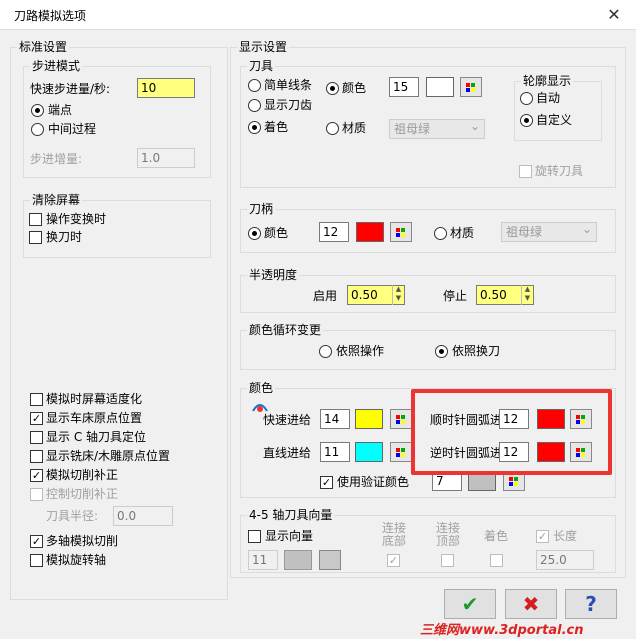 The image size is (636, 639). Describe the element at coordinates (261, 66) in the screenshot. I see `tool-caption: 刀具` at that location.